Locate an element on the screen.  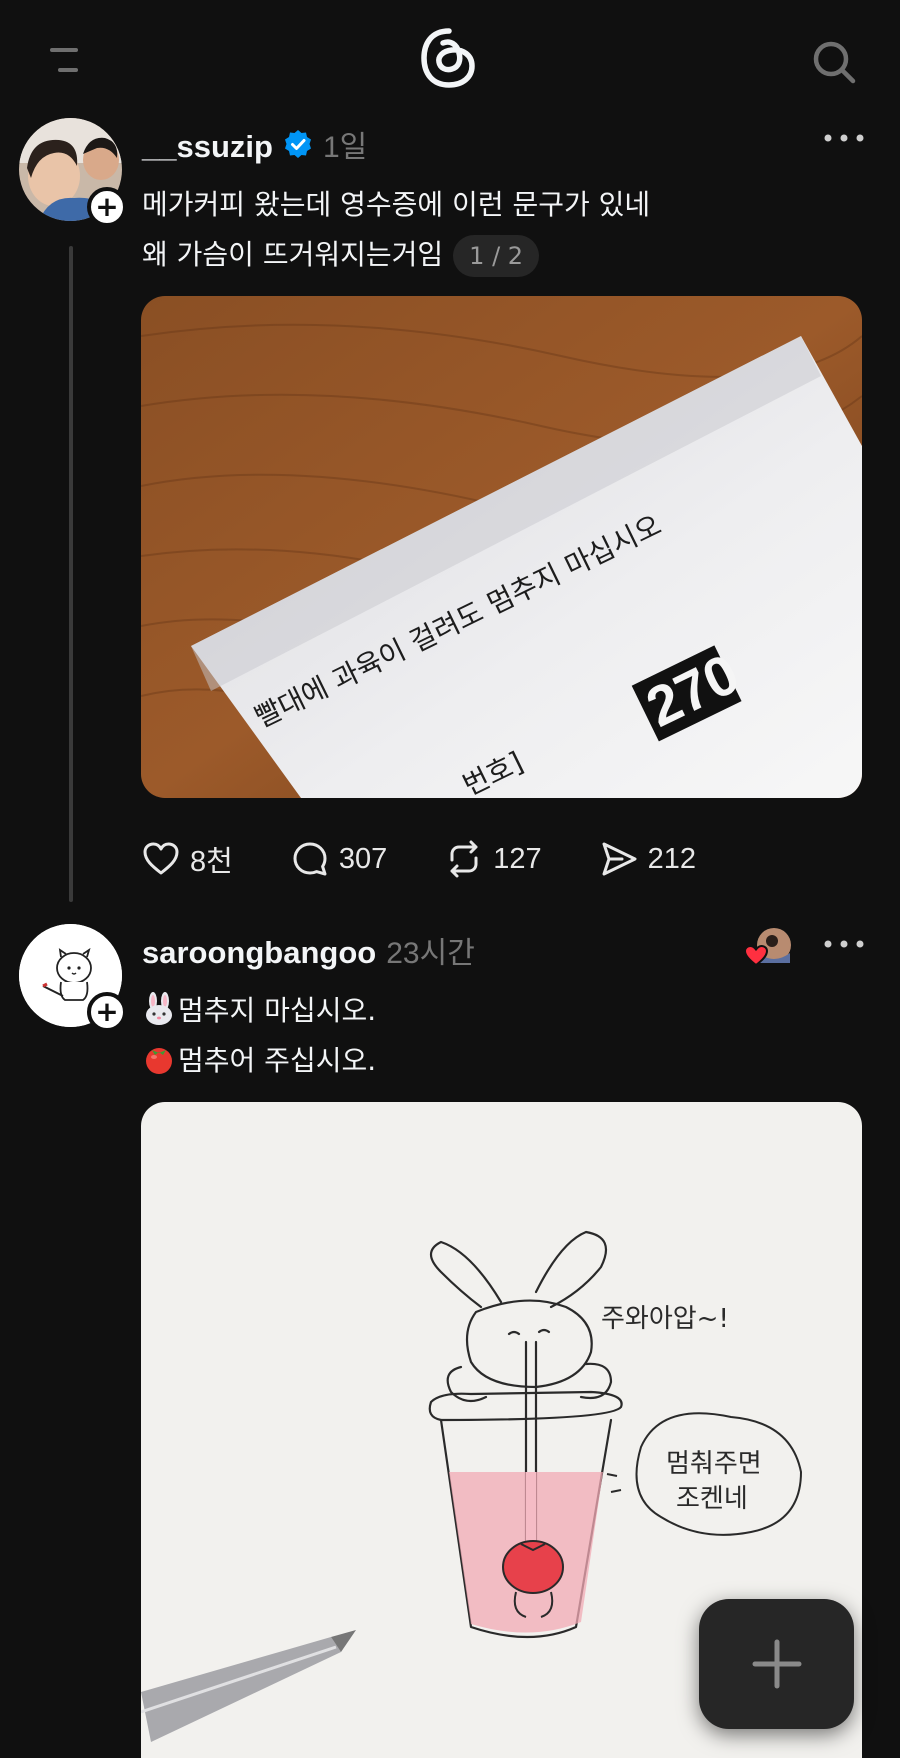
username: saroongbangoo is located at coordinates (259, 953).